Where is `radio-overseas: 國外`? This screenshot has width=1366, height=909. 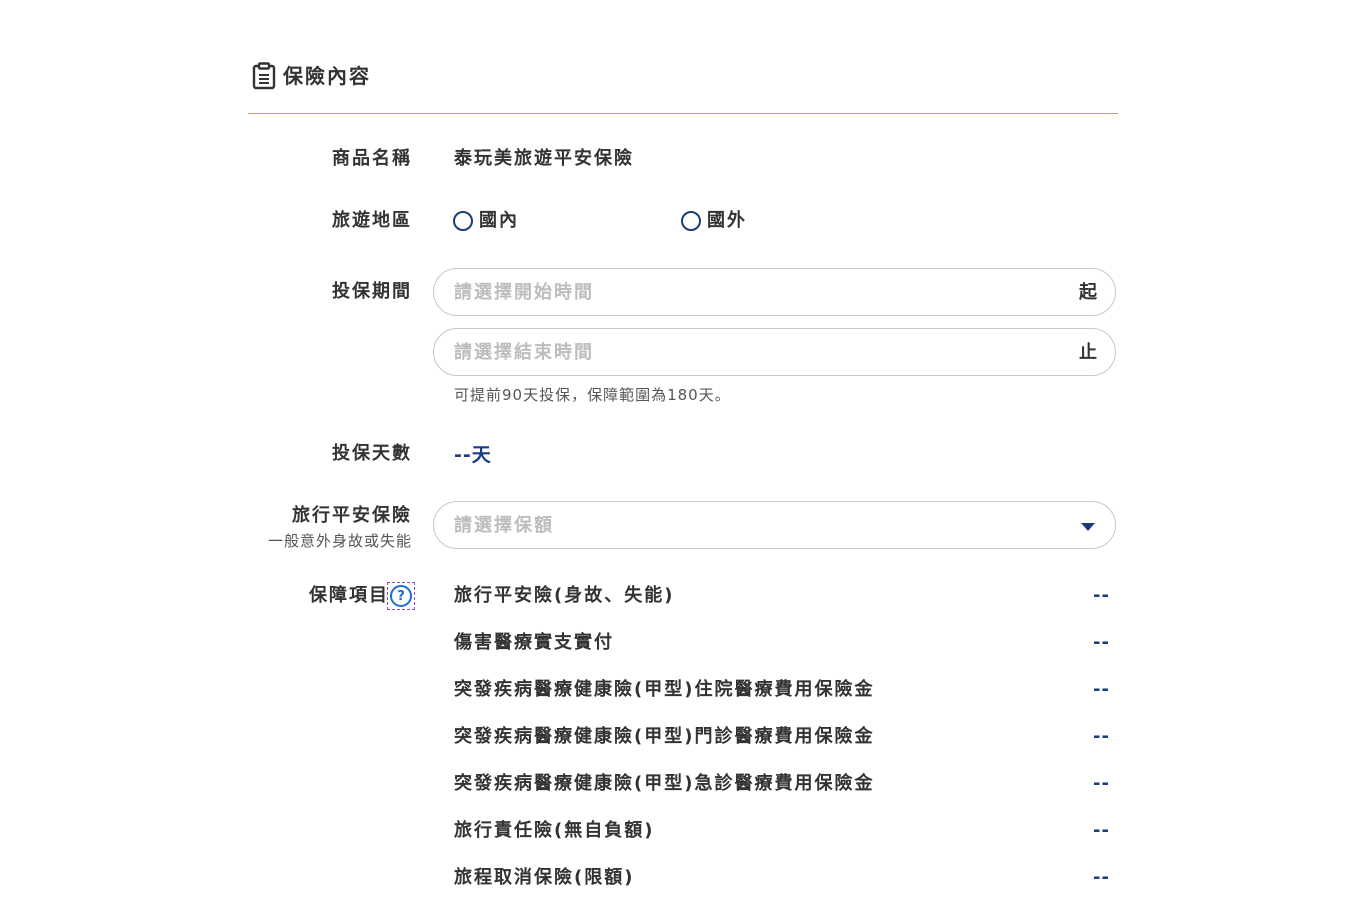
radio-overseas: 國外 is located at coordinates (714, 221).